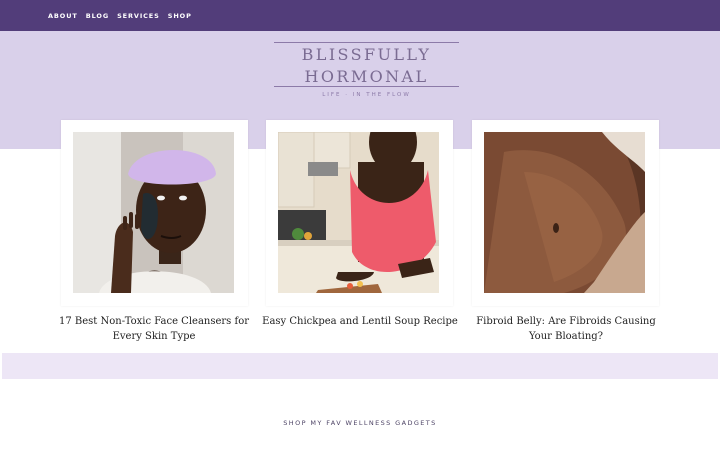 This screenshot has height=450, width=720. Describe the element at coordinates (138, 16) in the screenshot. I see `nav-link-services: SERVICES` at that location.